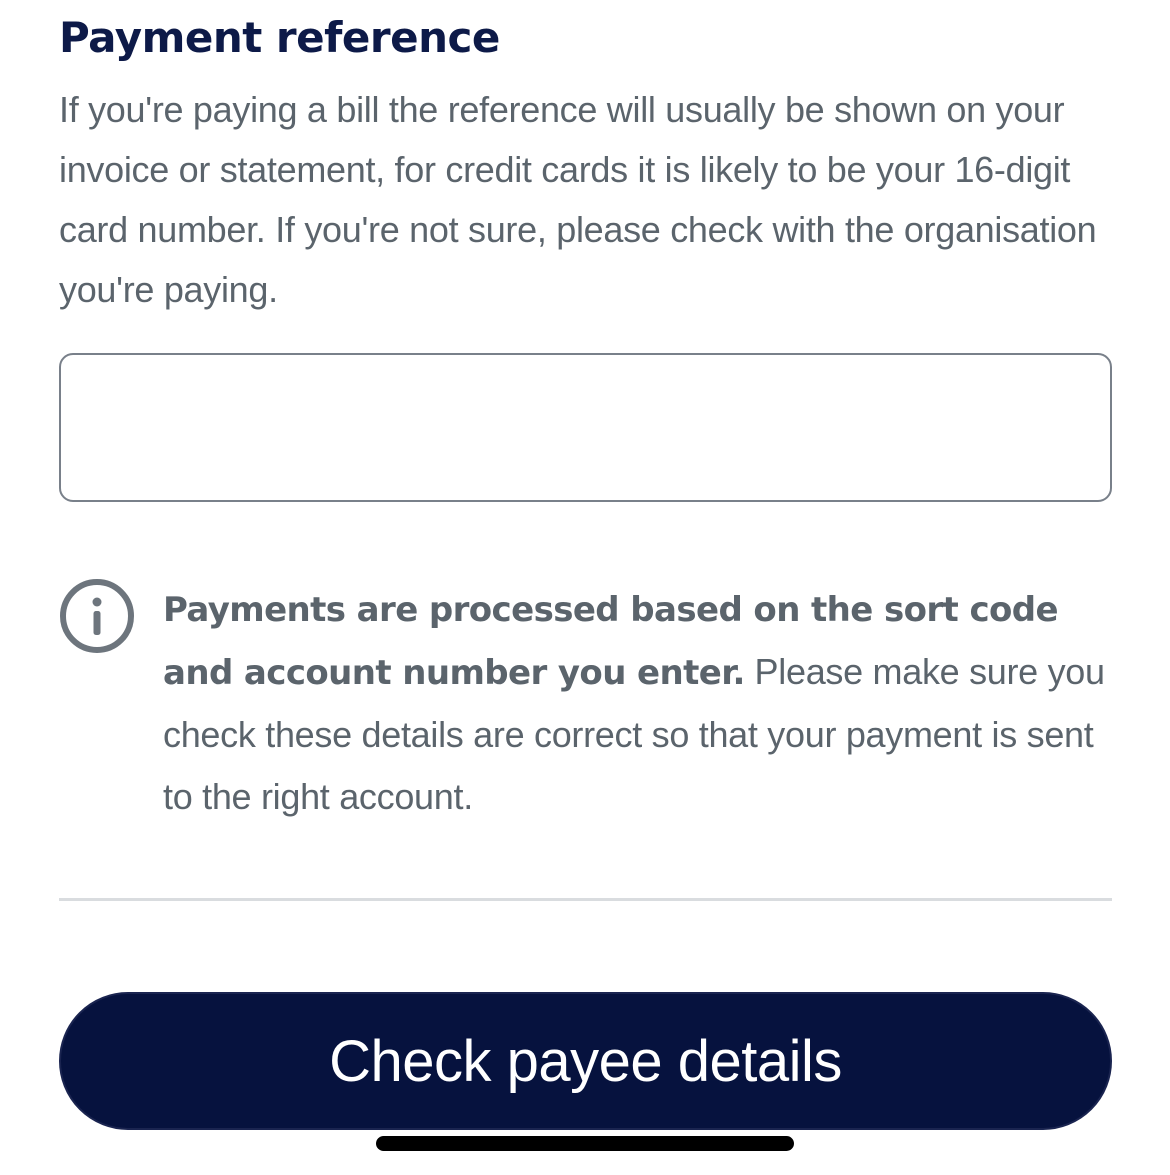  I want to click on info-icon, so click(97, 616).